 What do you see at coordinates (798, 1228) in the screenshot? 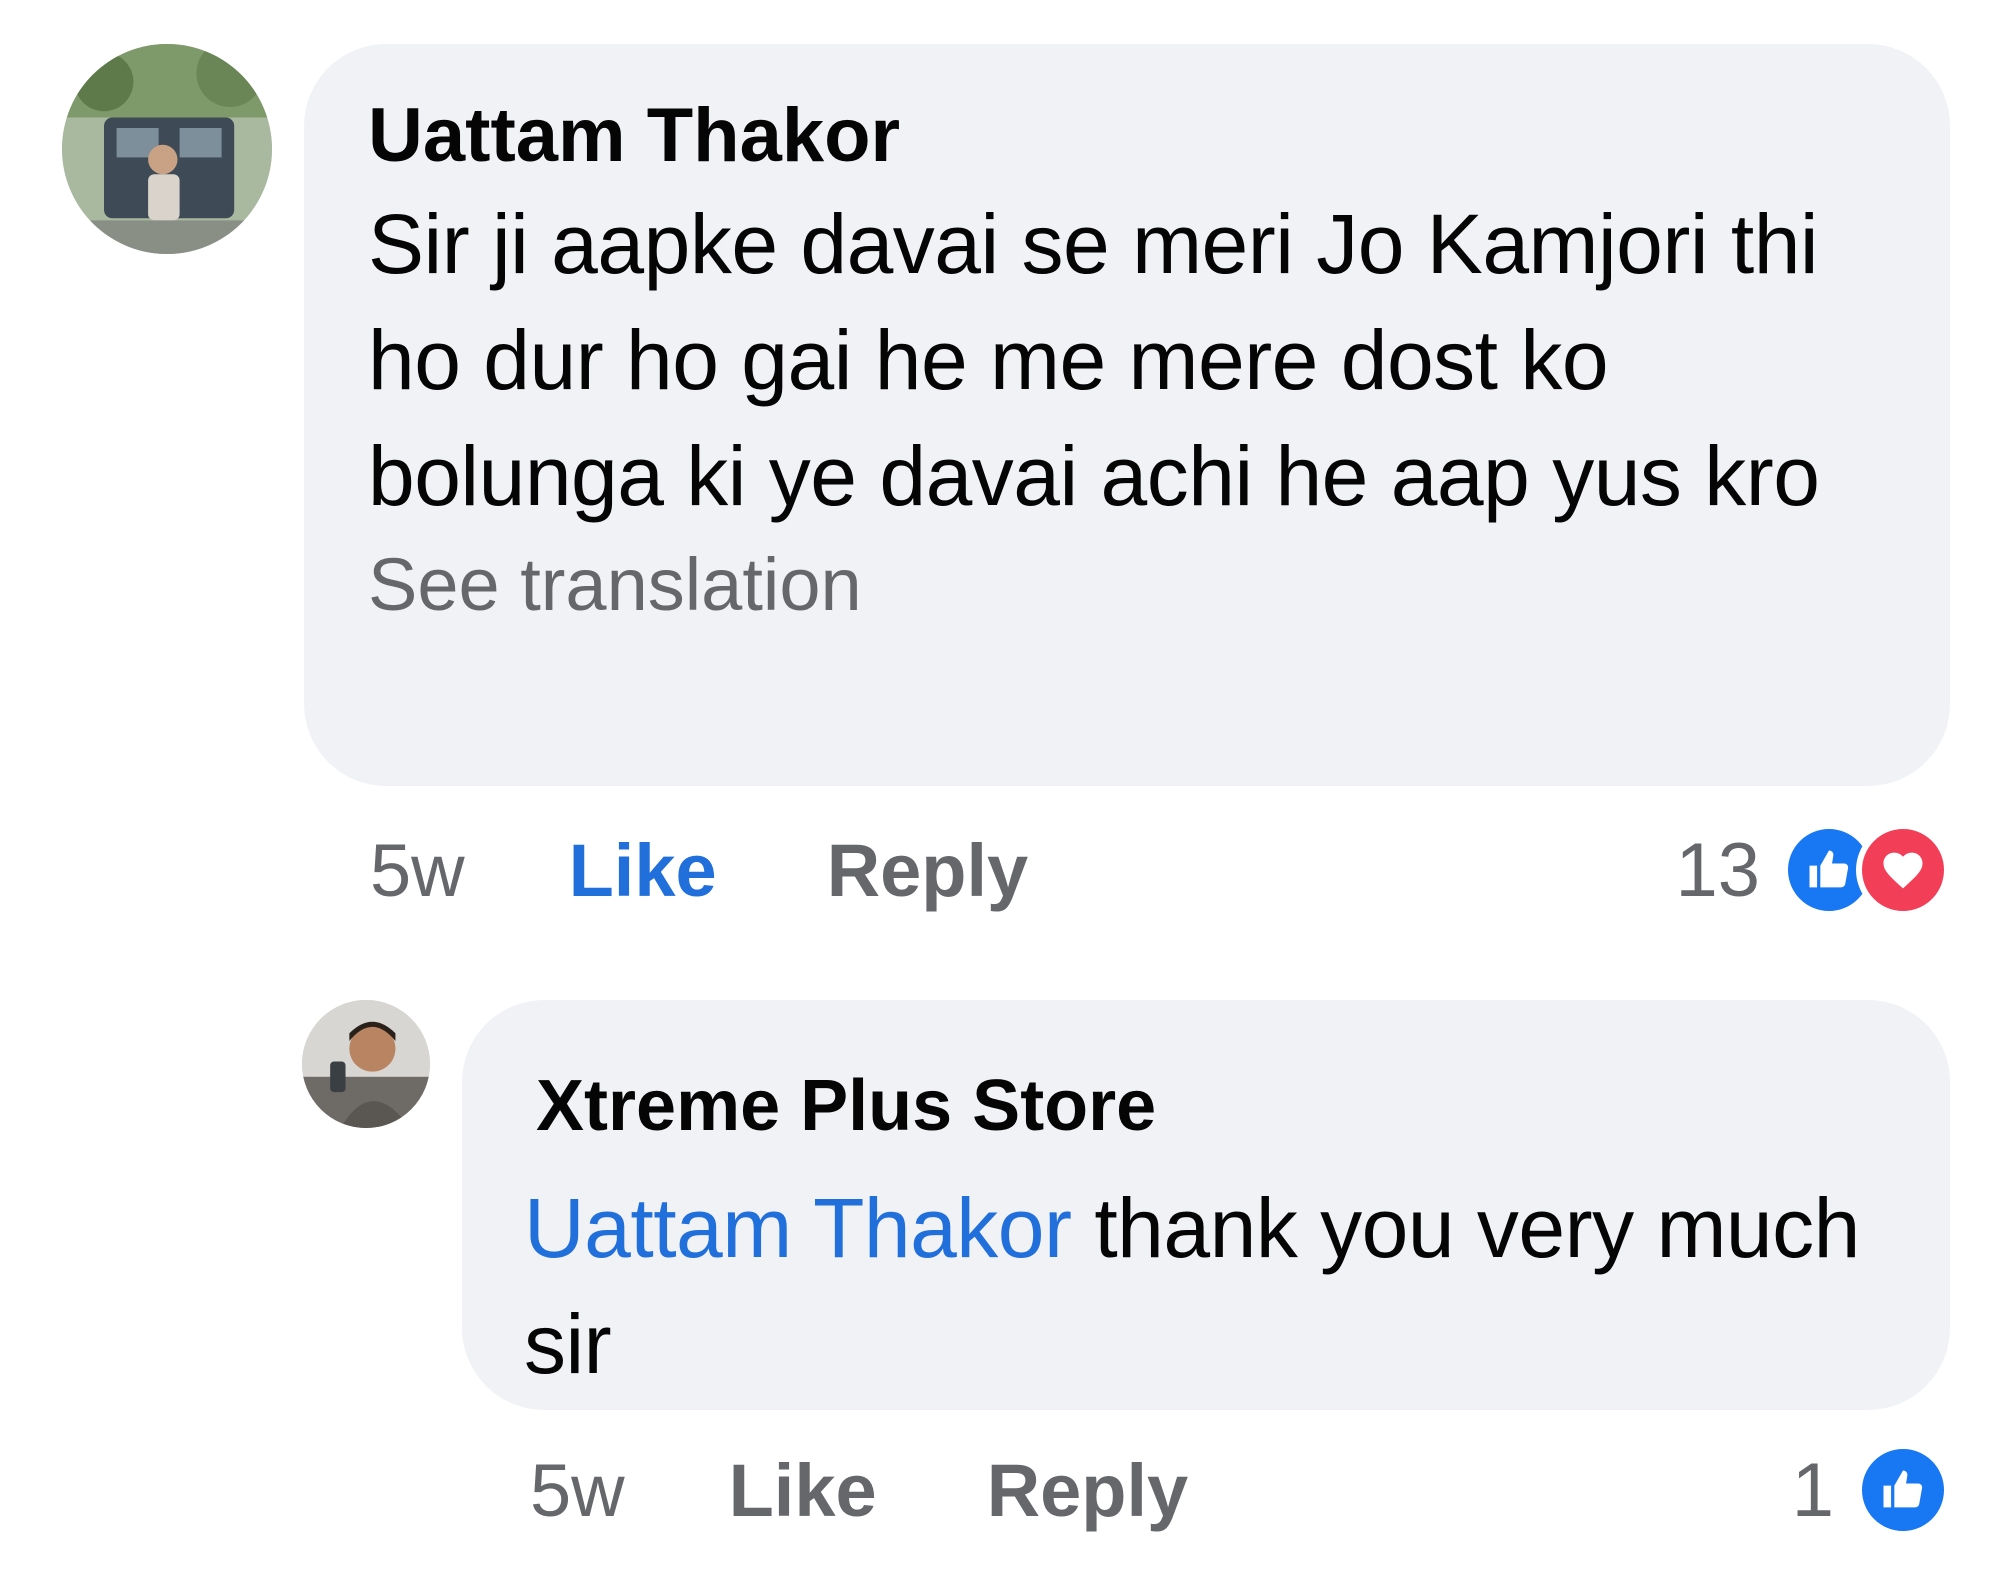
I see `mention-link: Uattam Thakor` at bounding box center [798, 1228].